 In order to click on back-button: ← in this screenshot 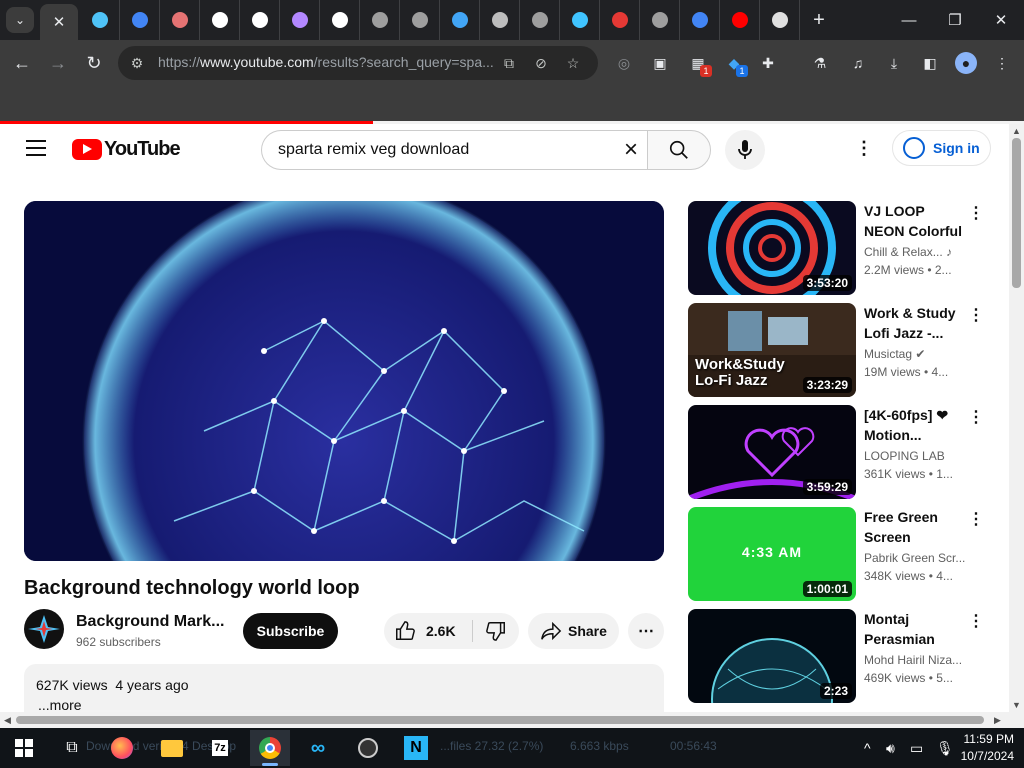, I will do `click(22, 63)`.